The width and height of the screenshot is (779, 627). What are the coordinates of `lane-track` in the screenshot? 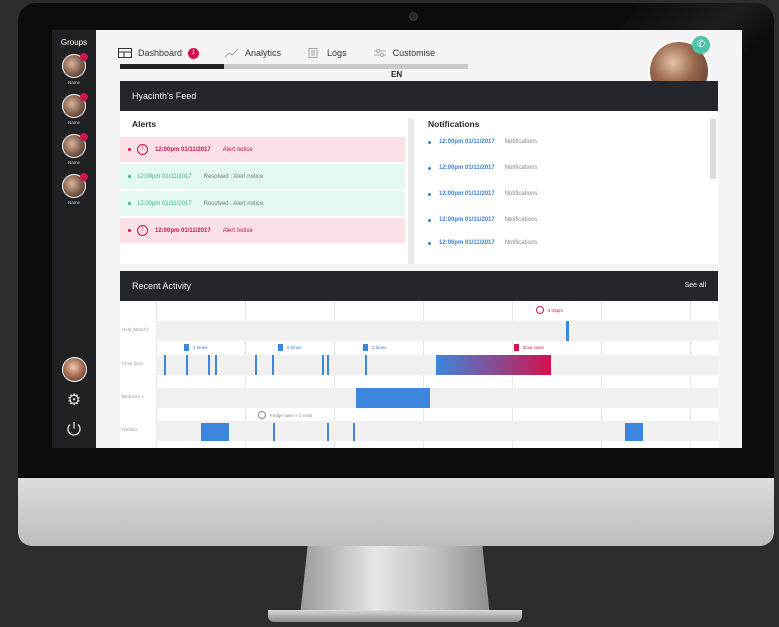 It's located at (437, 331).